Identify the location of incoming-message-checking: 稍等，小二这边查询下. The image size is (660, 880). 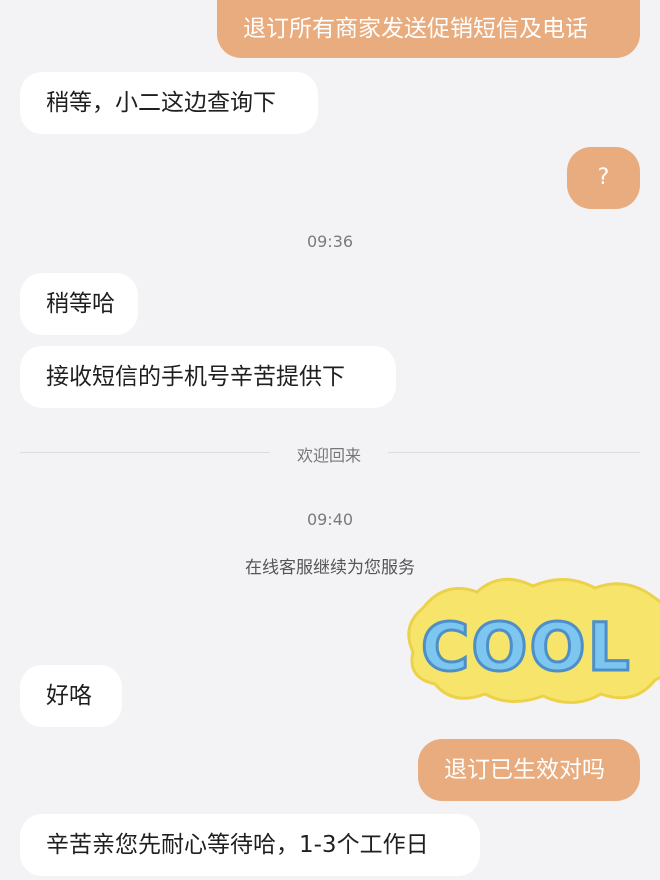
(169, 103).